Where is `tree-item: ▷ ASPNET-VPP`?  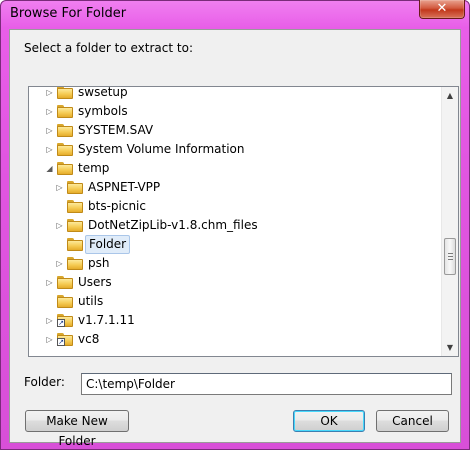 tree-item: ▷ ASPNET-VPP is located at coordinates (235, 187).